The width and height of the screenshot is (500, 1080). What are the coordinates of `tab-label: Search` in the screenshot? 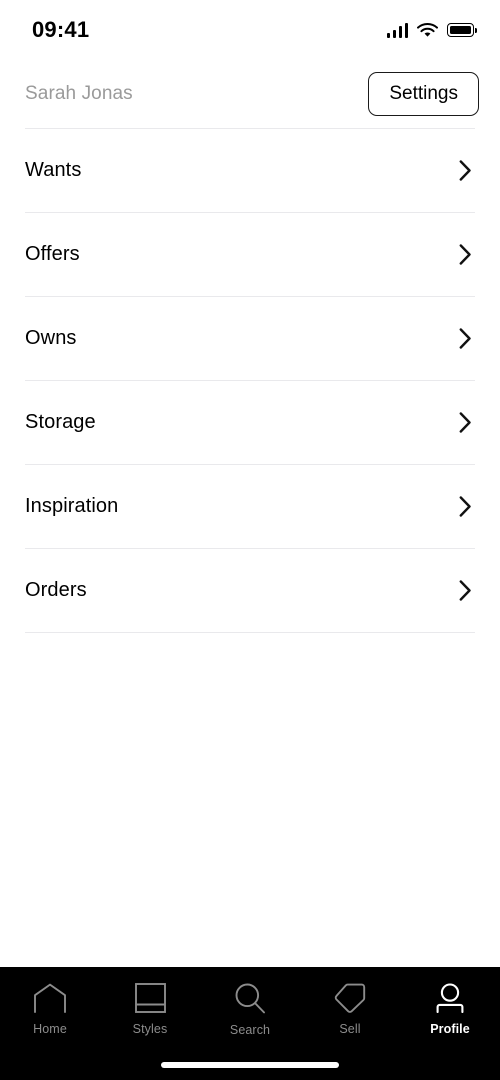 It's located at (250, 1030).